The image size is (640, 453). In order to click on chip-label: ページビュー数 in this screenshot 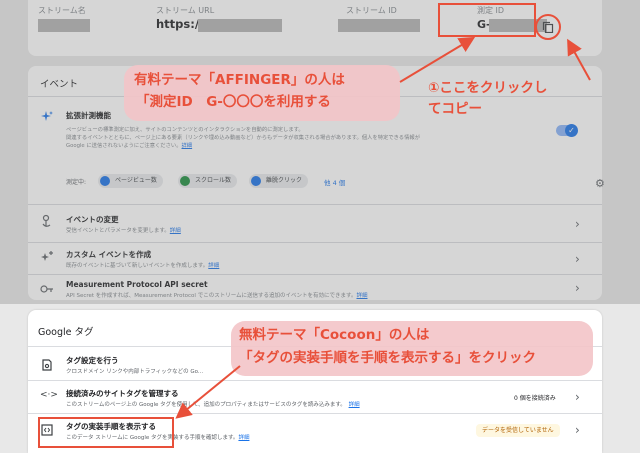, I will do `click(136, 180)`.